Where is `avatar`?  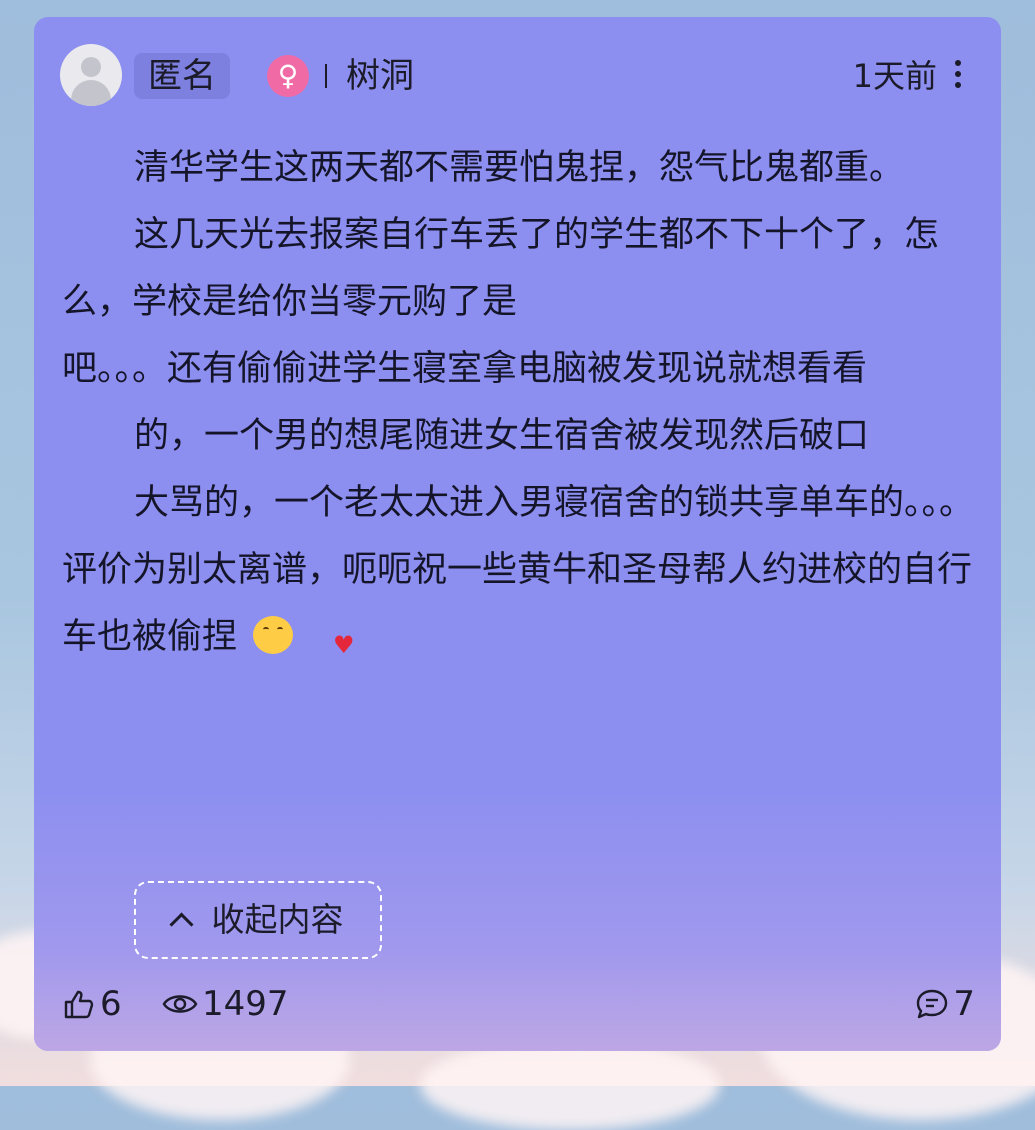 avatar is located at coordinates (91, 75).